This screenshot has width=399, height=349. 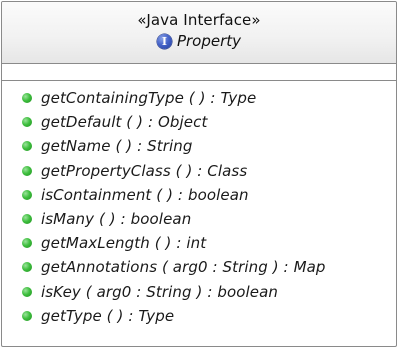 What do you see at coordinates (144, 170) in the screenshot?
I see `operation-signature: getPropertyClass ( ) : Class` at bounding box center [144, 170].